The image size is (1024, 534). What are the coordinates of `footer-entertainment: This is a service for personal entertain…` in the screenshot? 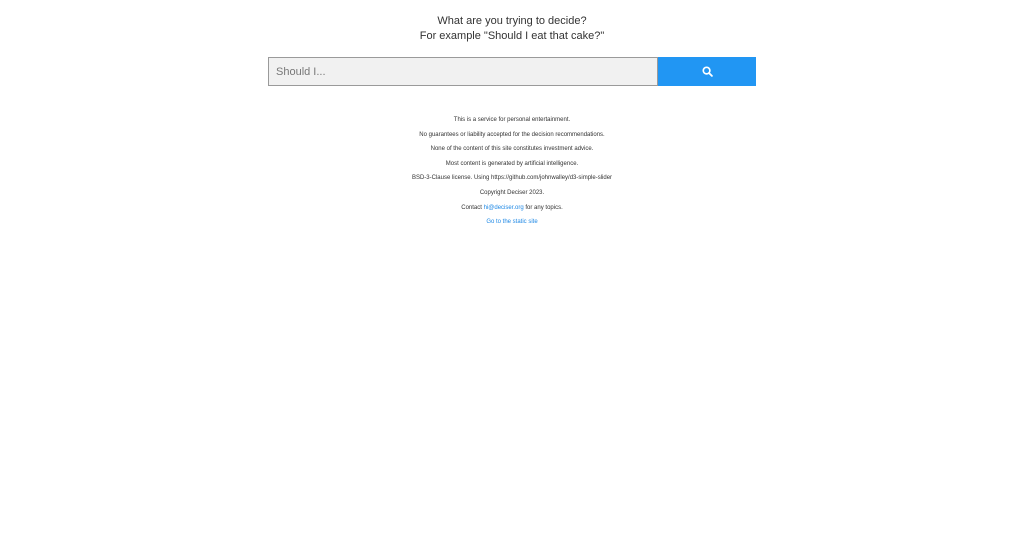 It's located at (512, 120).